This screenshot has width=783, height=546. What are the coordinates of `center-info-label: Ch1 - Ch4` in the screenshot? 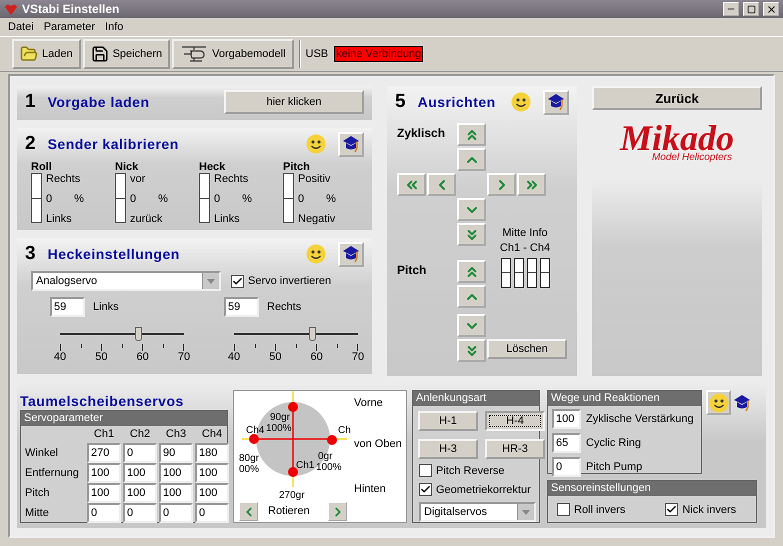 It's located at (525, 248).